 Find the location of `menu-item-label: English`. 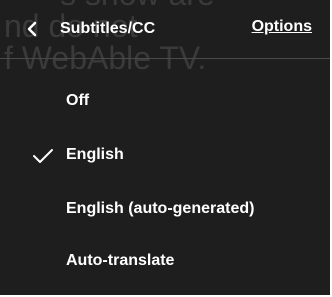

menu-item-label: English is located at coordinates (95, 154).